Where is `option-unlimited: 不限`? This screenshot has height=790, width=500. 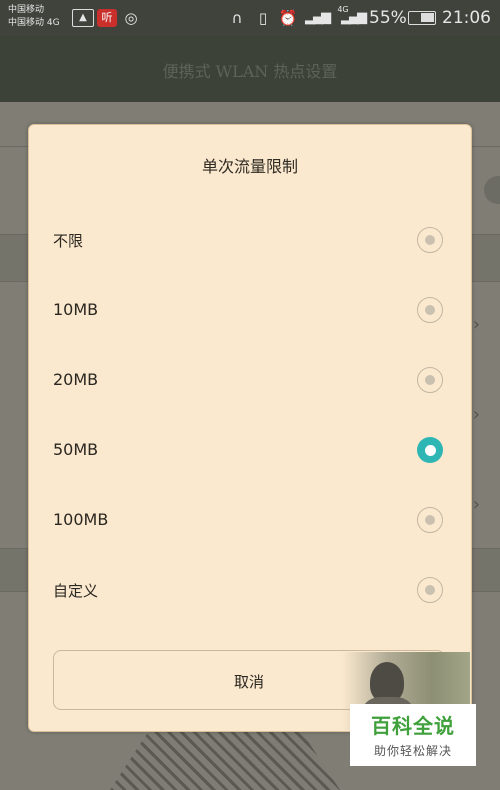
option-unlimited: 不限 is located at coordinates (250, 242).